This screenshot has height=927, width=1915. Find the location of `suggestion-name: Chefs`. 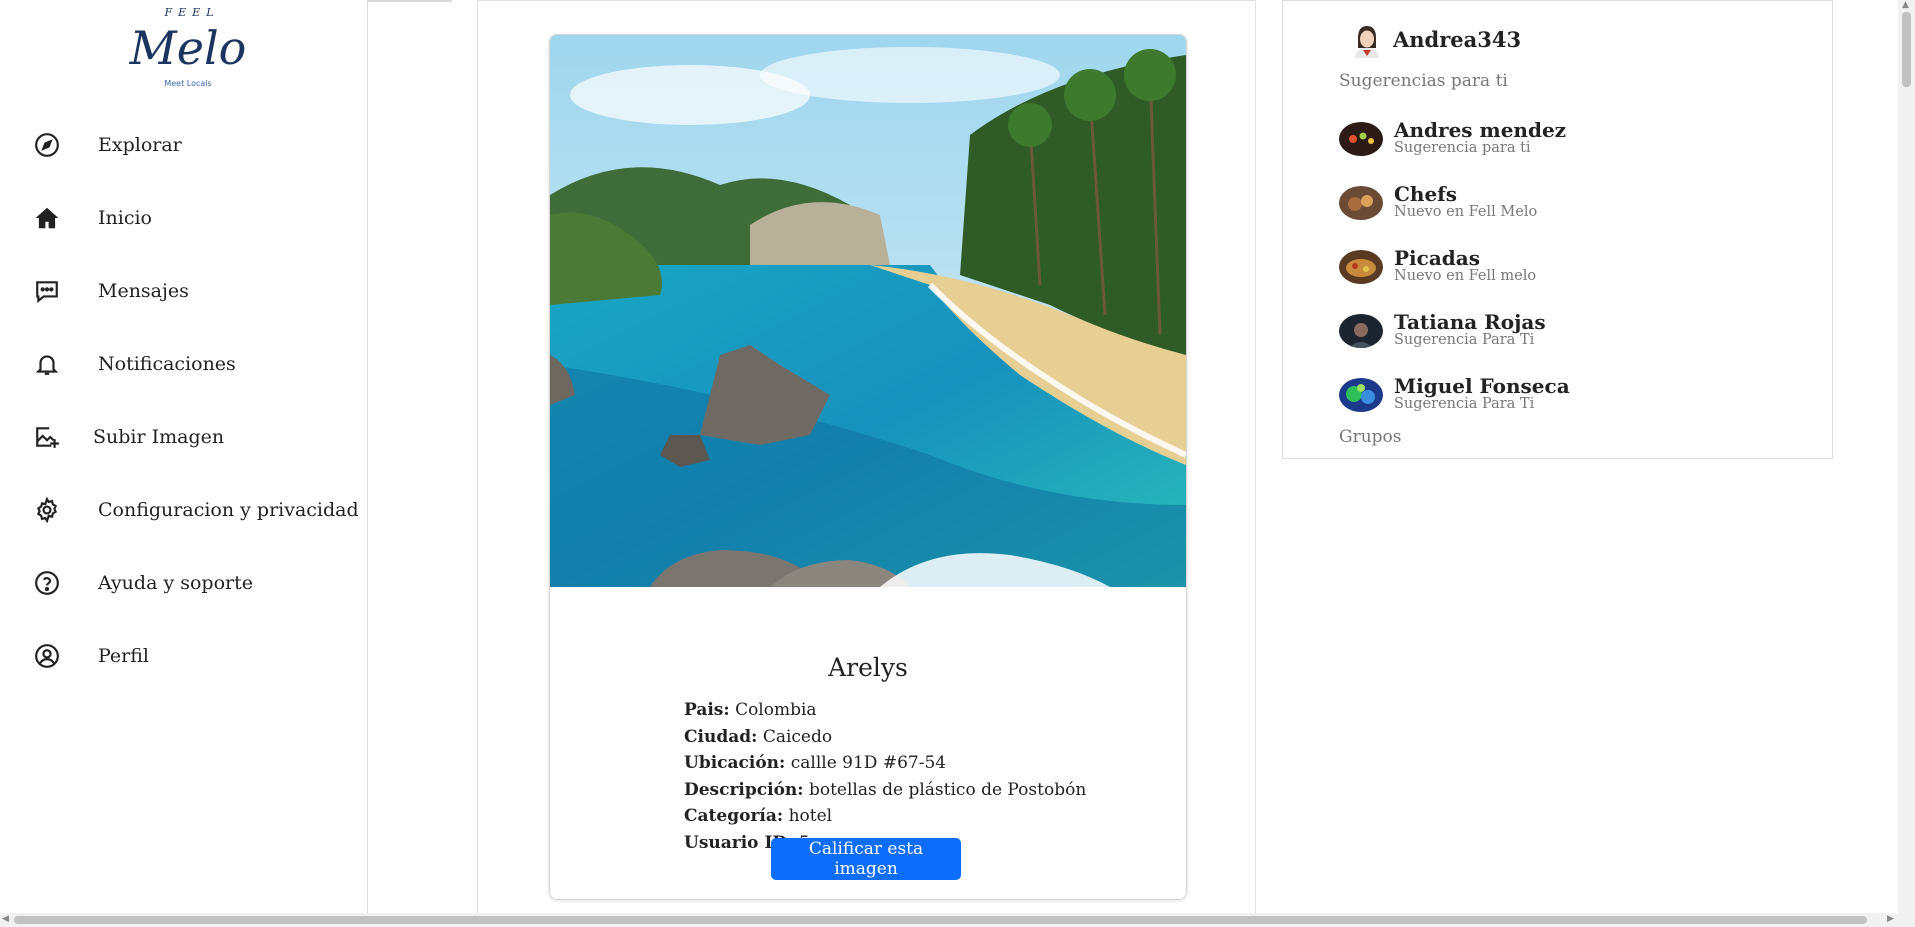

suggestion-name: Chefs is located at coordinates (1426, 194).